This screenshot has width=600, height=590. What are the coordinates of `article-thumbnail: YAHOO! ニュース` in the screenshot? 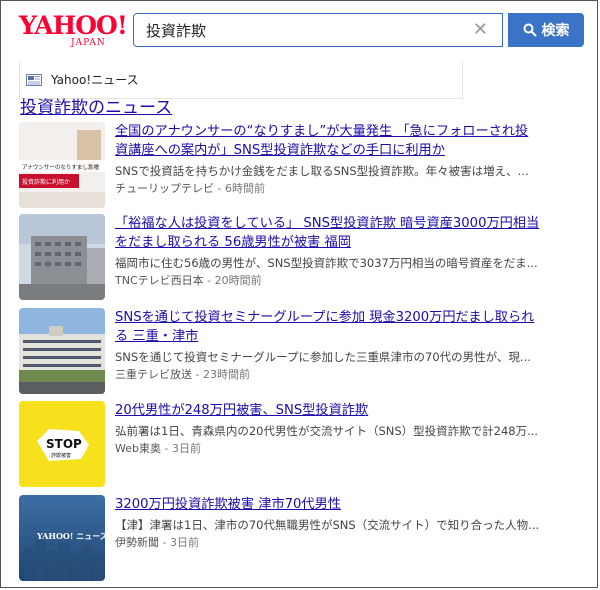 It's located at (62, 538).